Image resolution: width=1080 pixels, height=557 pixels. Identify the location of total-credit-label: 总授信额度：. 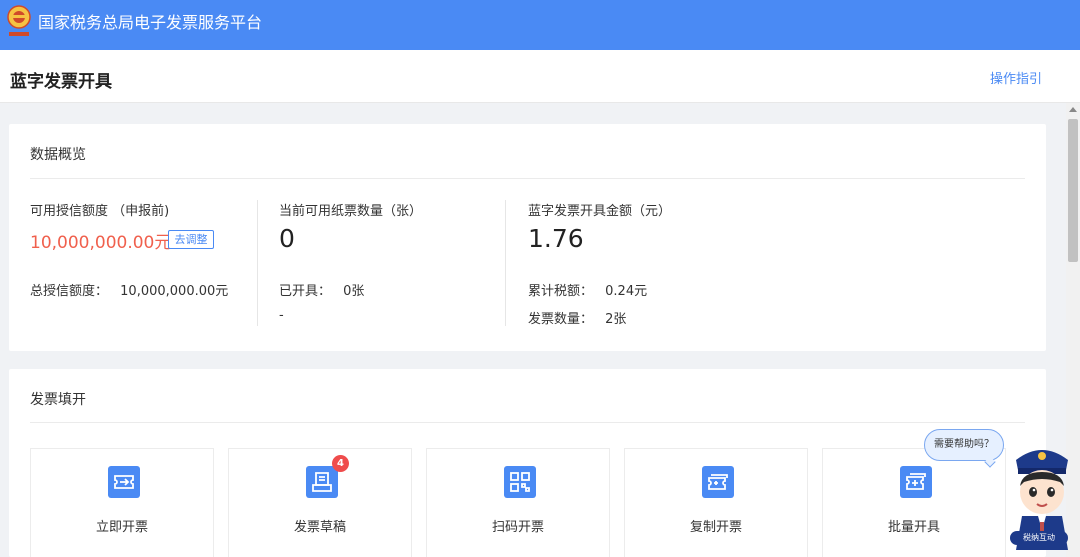
(69, 291).